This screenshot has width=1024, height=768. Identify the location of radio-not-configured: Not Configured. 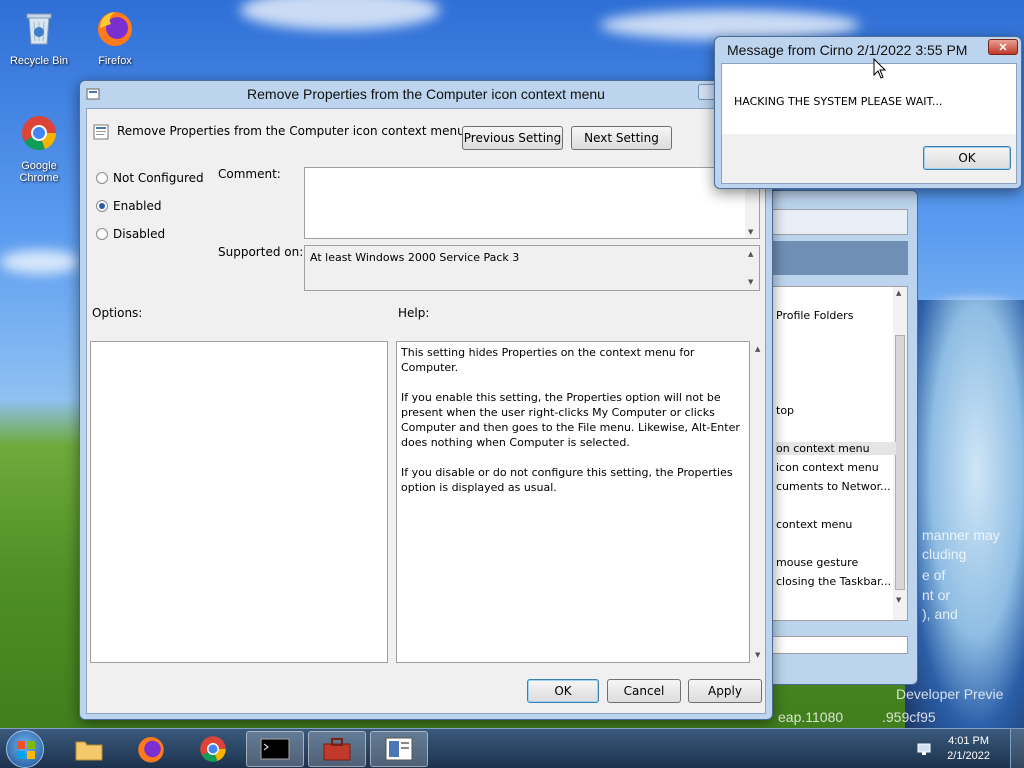
(150, 178).